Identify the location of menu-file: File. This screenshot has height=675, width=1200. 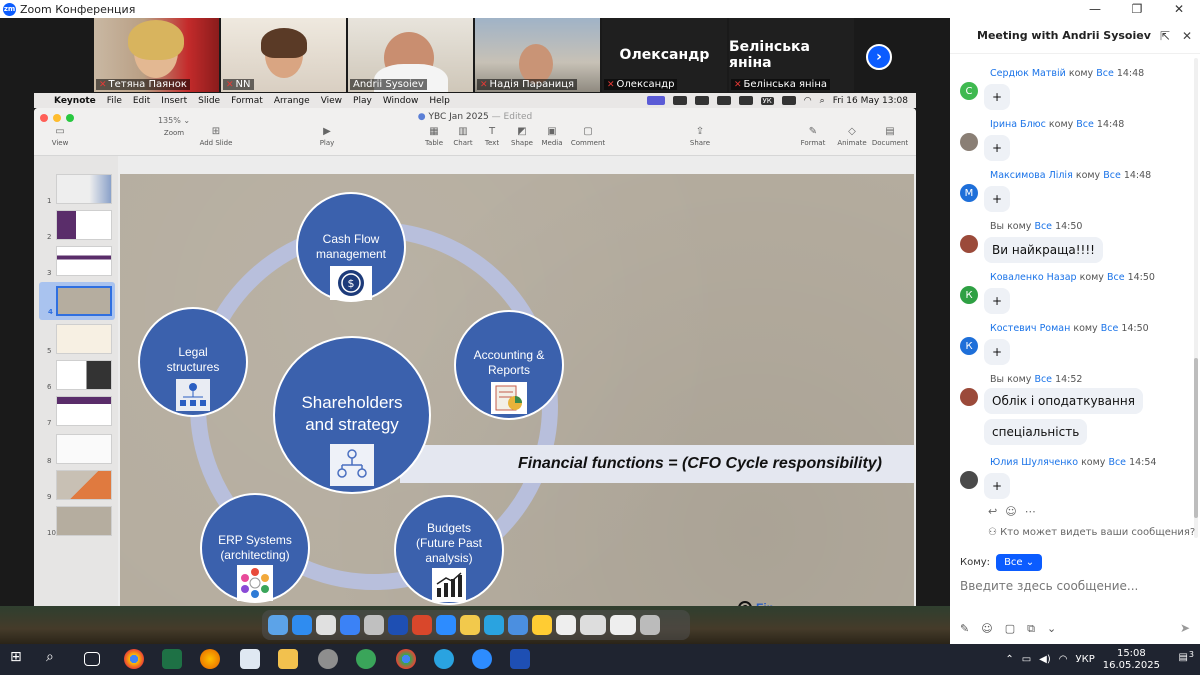
(114, 101).